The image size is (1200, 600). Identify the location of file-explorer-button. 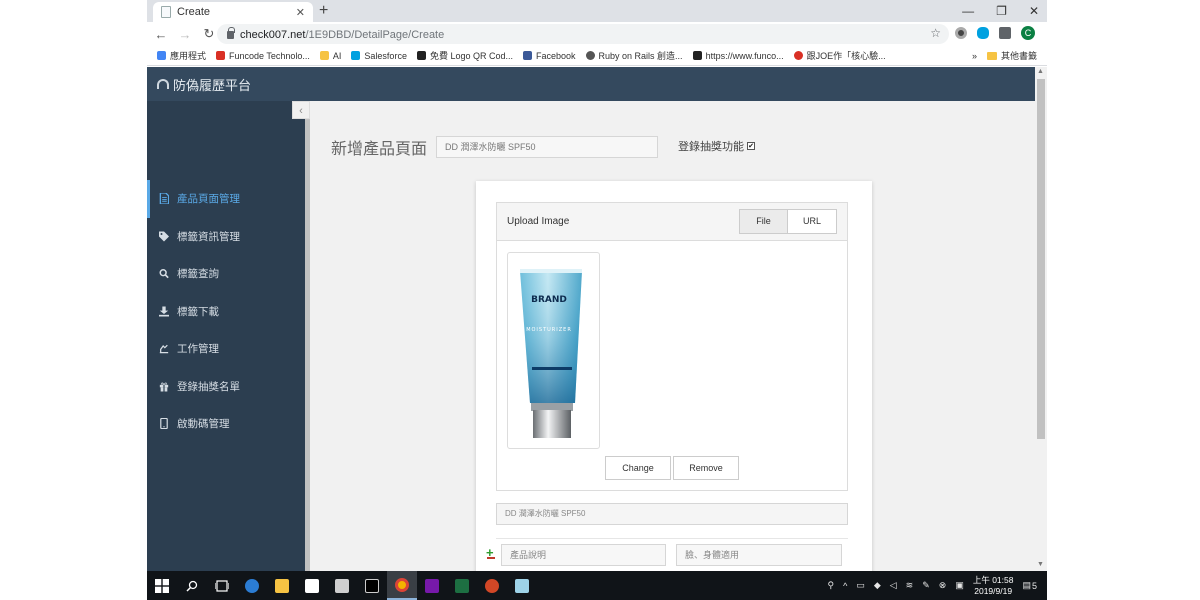
(282, 585).